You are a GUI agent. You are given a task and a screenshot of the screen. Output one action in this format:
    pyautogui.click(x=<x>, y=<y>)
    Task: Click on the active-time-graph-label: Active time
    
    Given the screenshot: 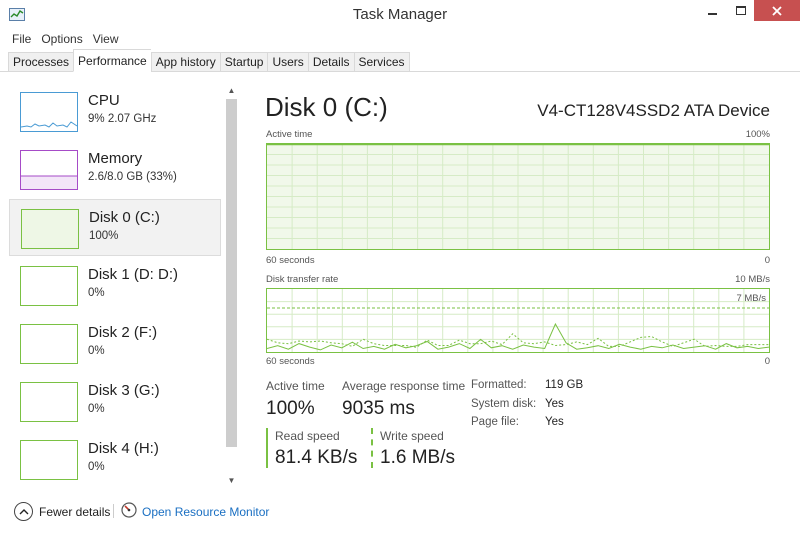 What is the action you would take?
    pyautogui.click(x=289, y=134)
    